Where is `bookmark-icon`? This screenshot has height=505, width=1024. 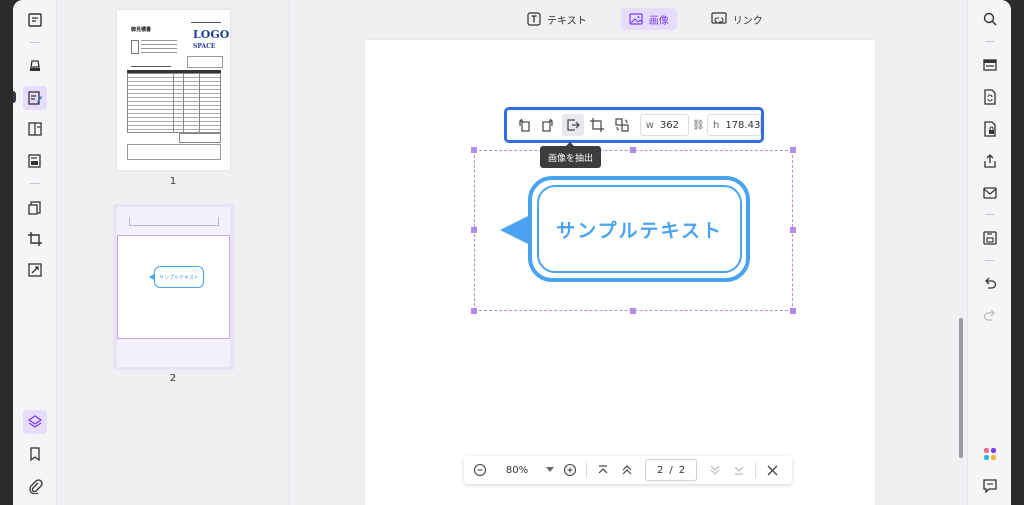
bookmark-icon is located at coordinates (35, 454).